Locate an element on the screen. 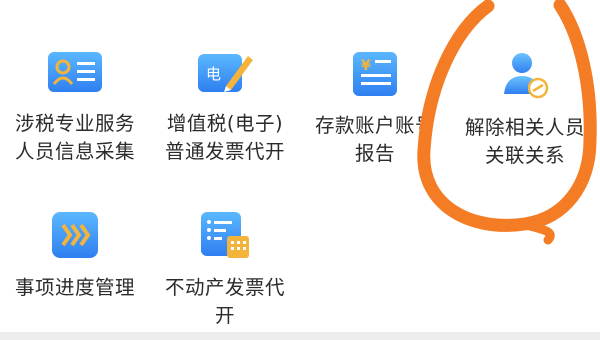  service-label: 事项进度管理 is located at coordinates (74, 287).